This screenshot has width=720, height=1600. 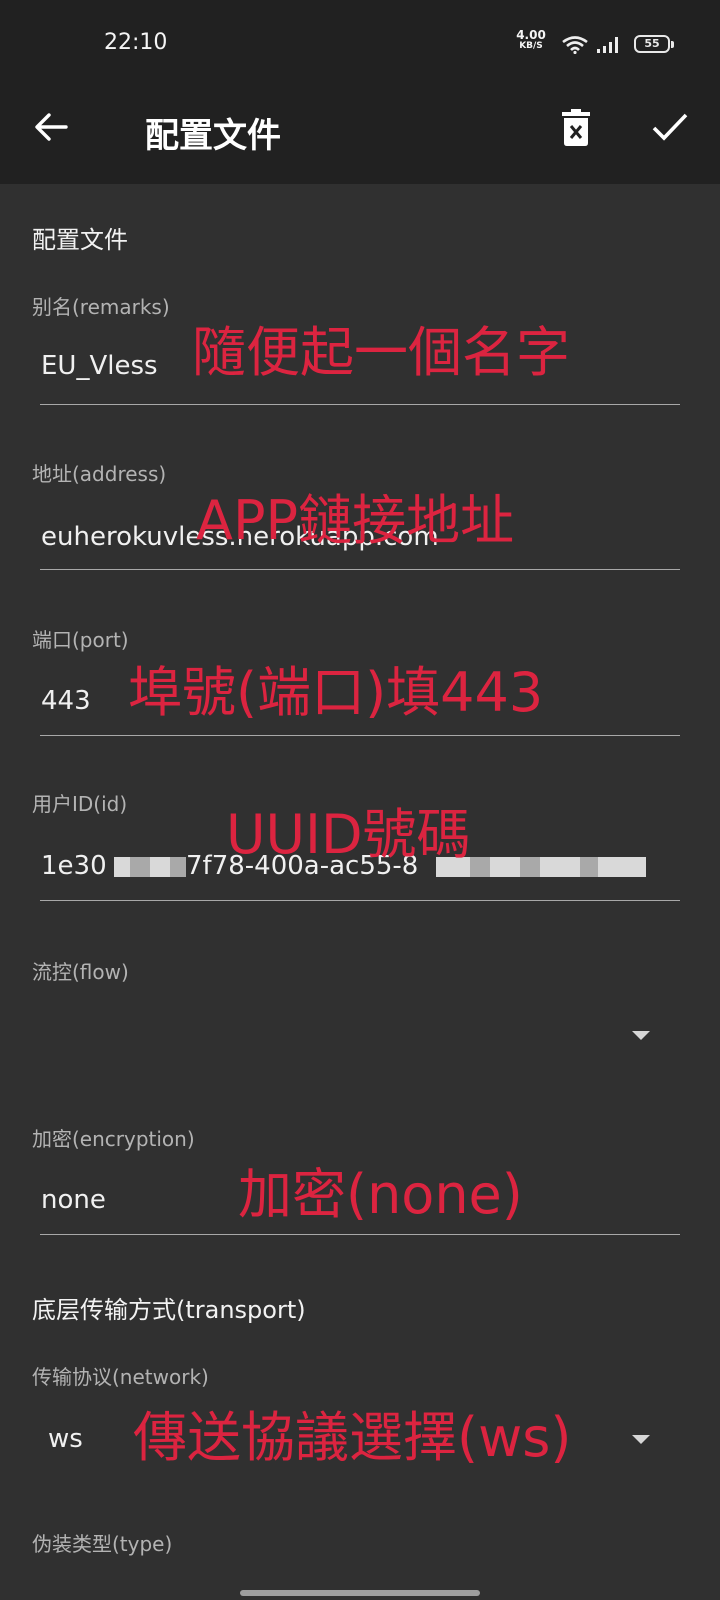 I want to click on net-speed-value: 4.00, so click(x=531, y=35).